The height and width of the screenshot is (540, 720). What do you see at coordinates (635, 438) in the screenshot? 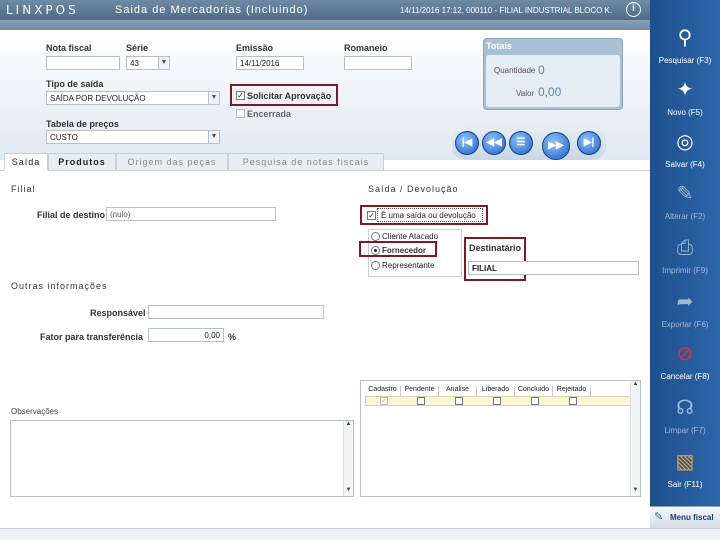
I see `grid-scrollbar: ▲ ▼` at bounding box center [635, 438].